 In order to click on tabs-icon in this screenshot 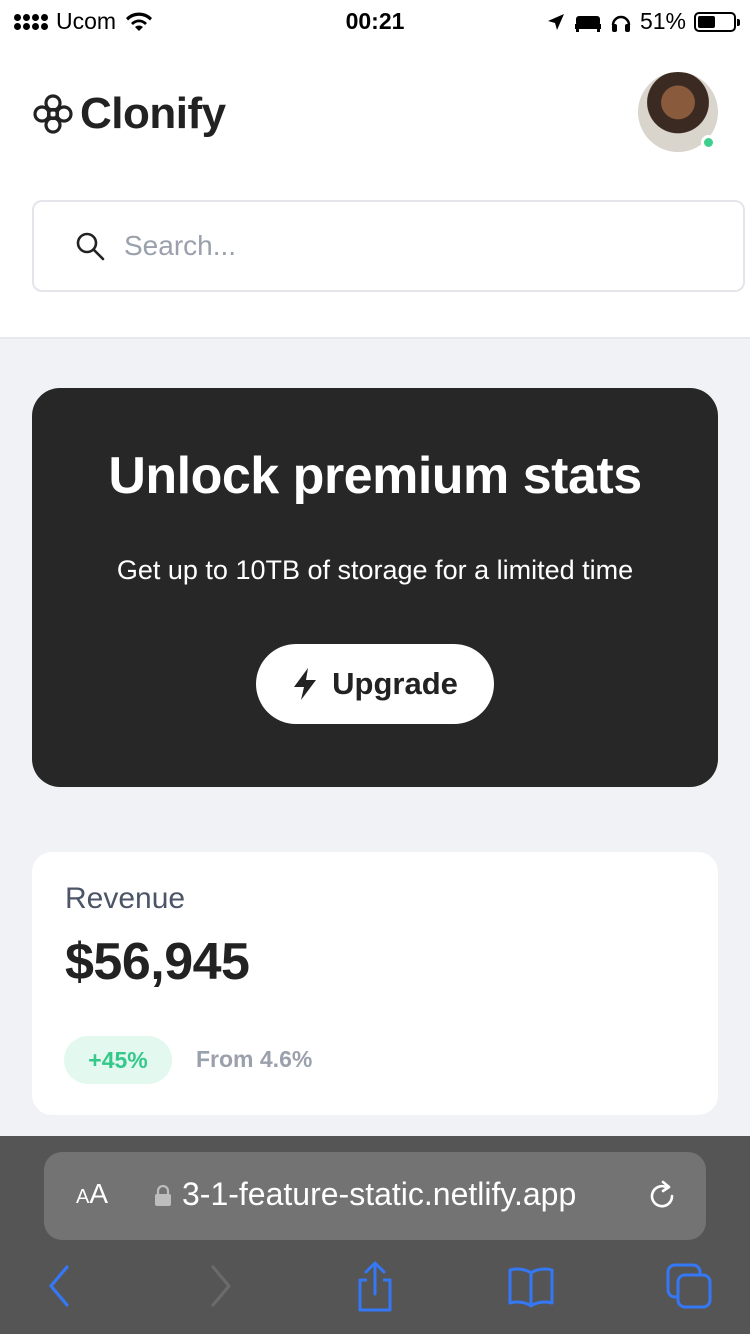, I will do `click(689, 1285)`.